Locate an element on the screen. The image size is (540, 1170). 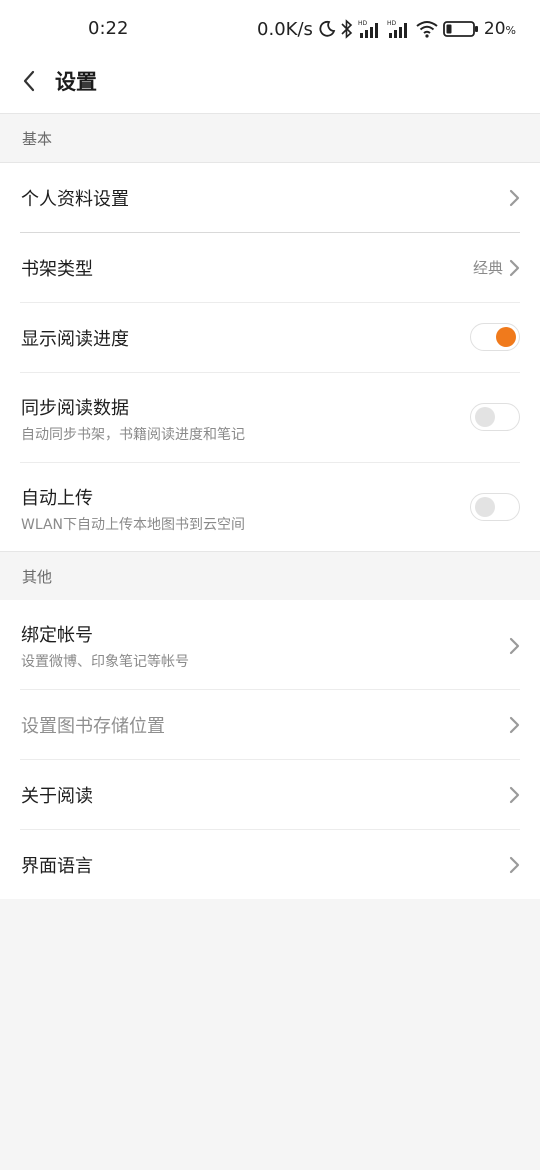
setting-profile: 个人资料设置 is located at coordinates (270, 198).